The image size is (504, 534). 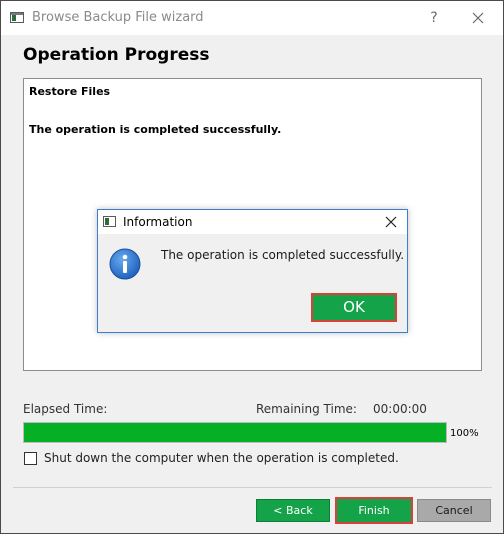 I want to click on elapsed-time-label: Elapsed Time:, so click(x=65, y=409).